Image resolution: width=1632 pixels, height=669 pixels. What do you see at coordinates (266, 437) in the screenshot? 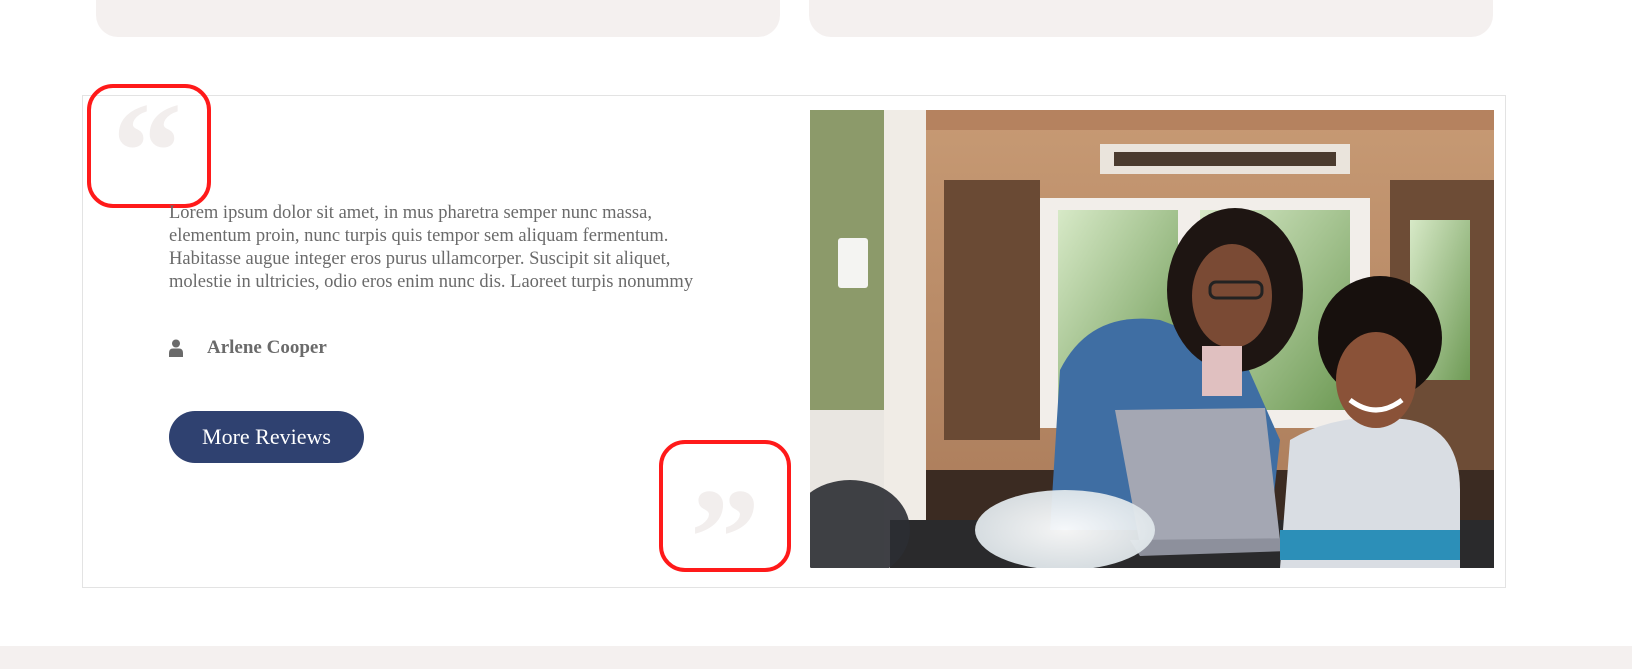
I see `more-reviews-button: More Reviews` at bounding box center [266, 437].